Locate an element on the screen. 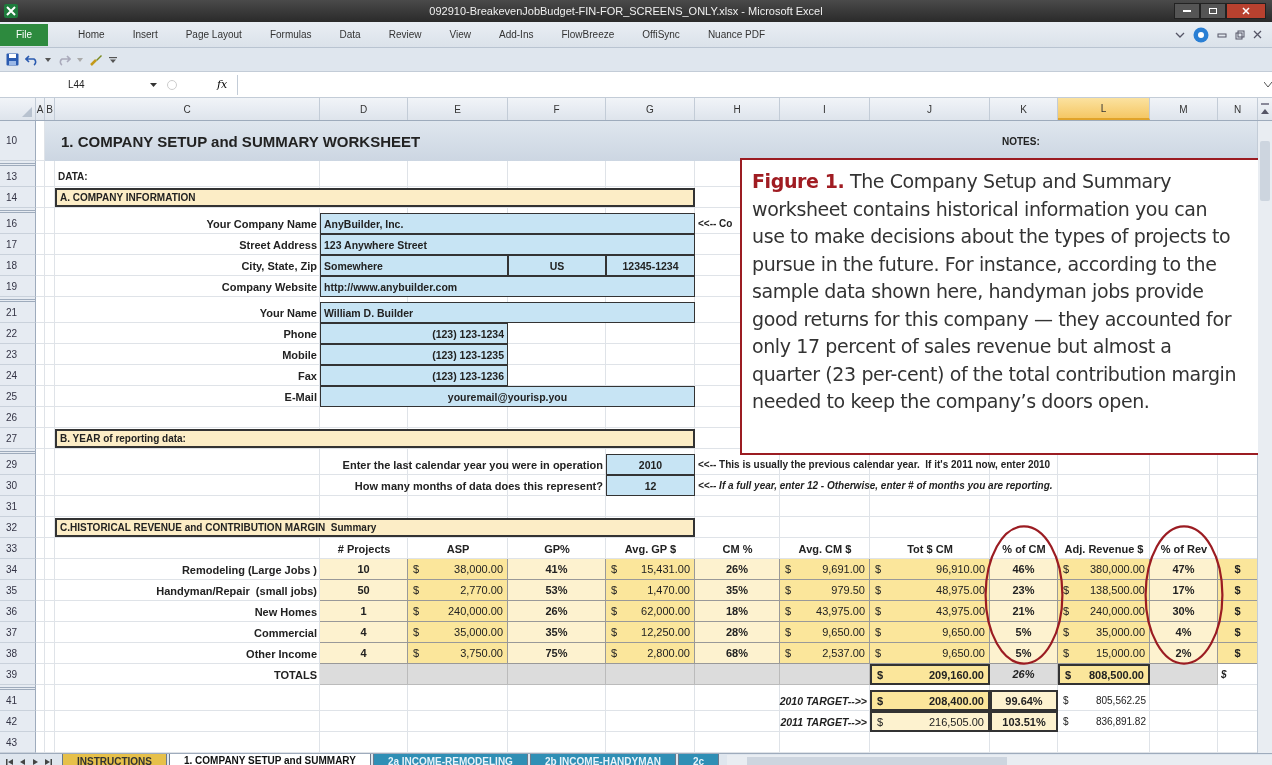  column-header: L is located at coordinates (1104, 109).